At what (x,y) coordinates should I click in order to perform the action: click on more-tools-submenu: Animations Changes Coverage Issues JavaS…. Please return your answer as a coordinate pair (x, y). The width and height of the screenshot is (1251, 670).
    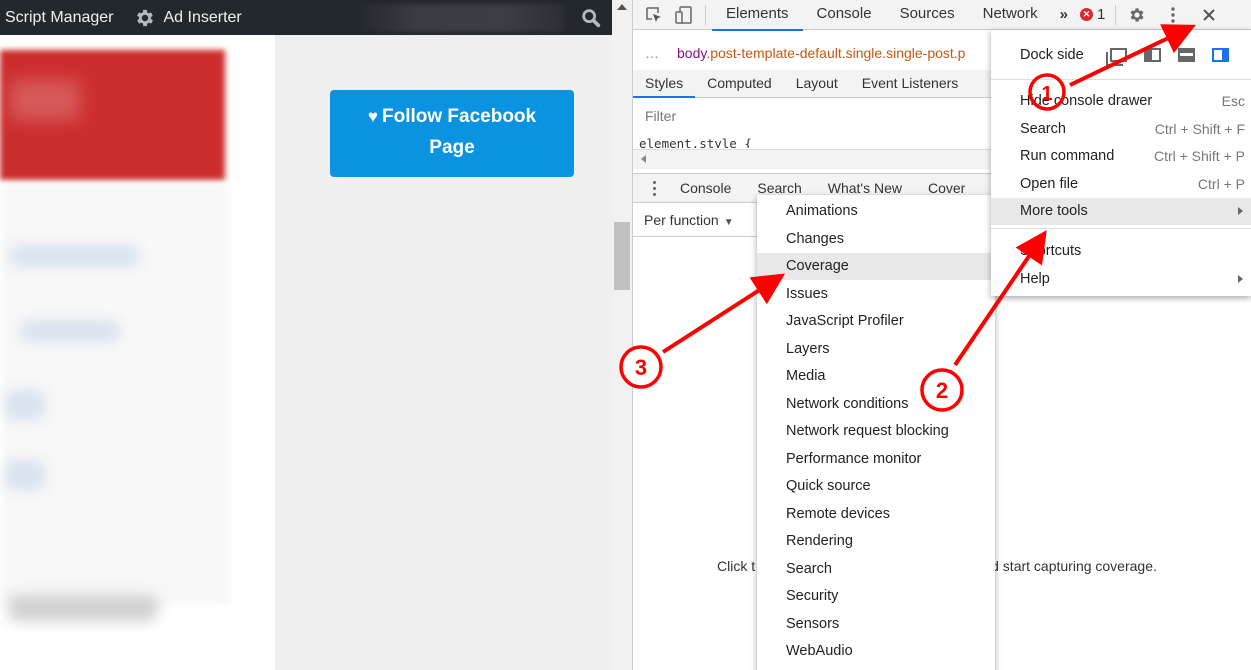
    Looking at the image, I should click on (876, 432).